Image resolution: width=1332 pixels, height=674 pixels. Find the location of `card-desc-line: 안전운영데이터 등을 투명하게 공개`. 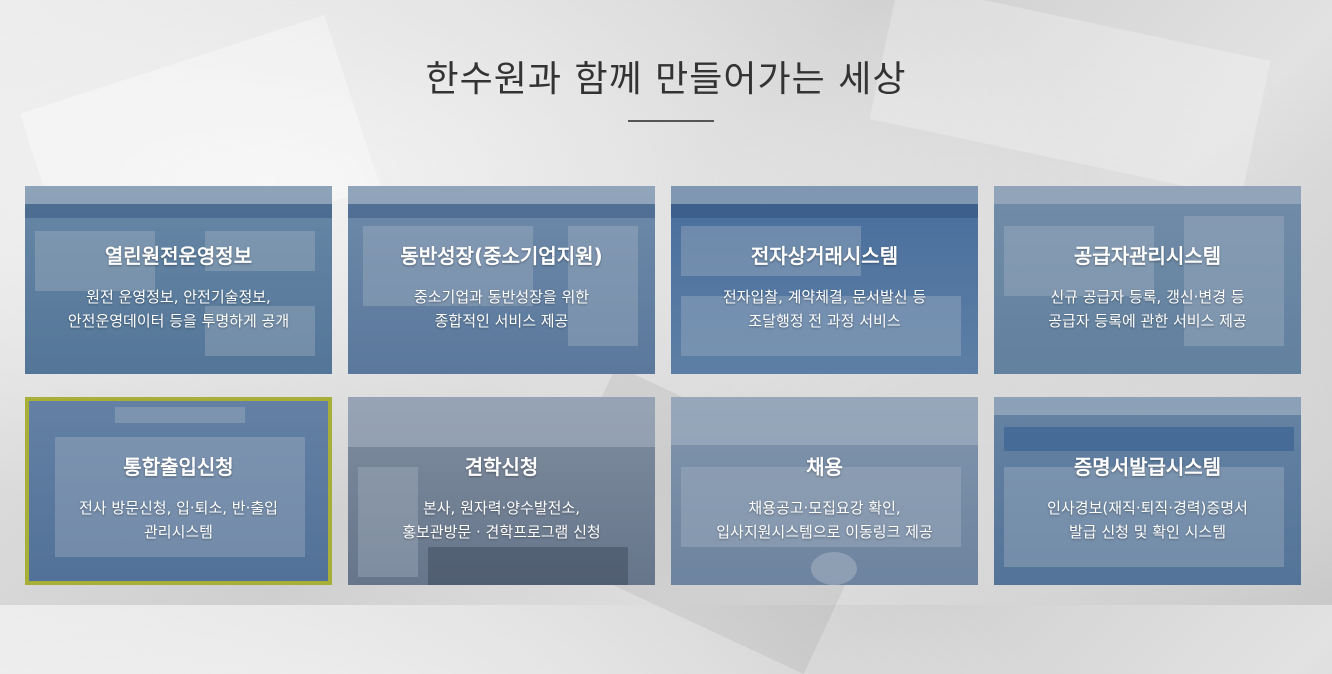

card-desc-line: 안전운영데이터 등을 투명하게 공개 is located at coordinates (178, 321).